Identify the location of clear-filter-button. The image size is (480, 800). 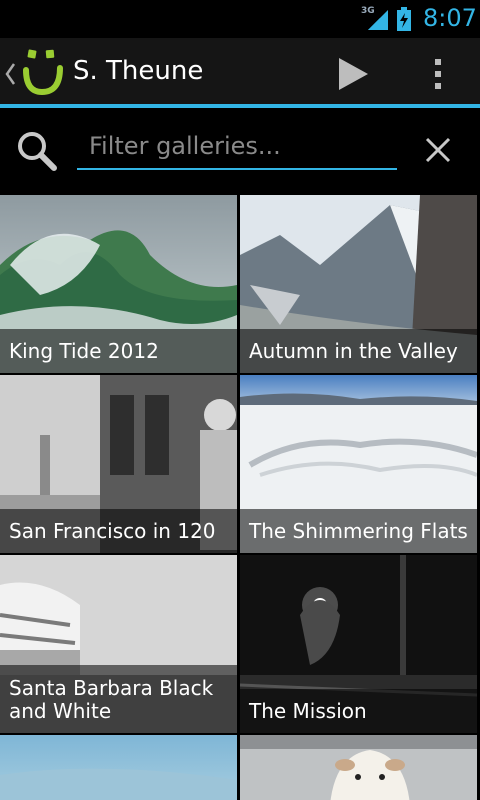
(438, 150).